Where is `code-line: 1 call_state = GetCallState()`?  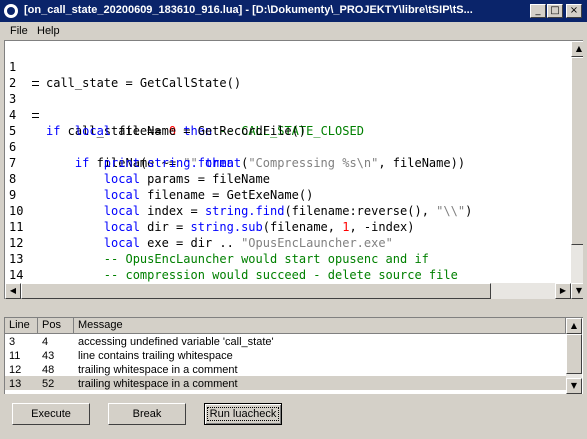
code-line: 1 call_state = GetCallState() is located at coordinates (125, 75).